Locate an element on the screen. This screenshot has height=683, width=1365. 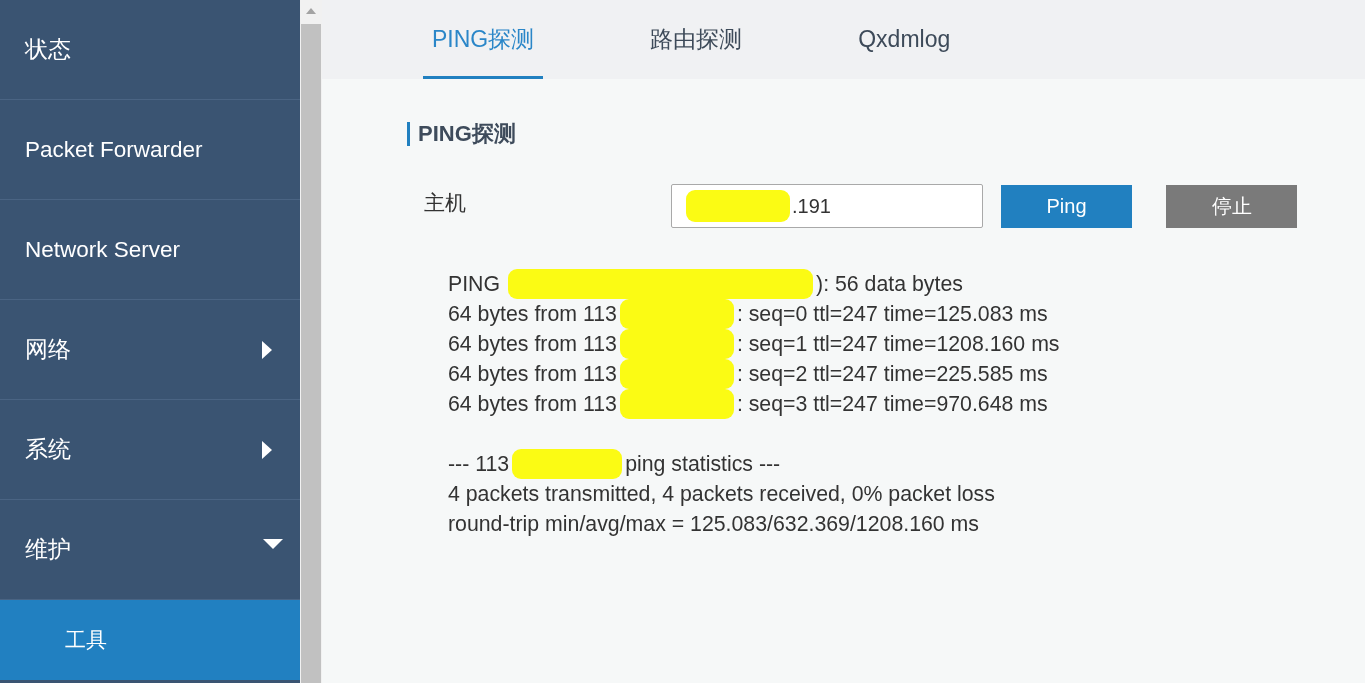
ping-button: Ping is located at coordinates (1066, 206).